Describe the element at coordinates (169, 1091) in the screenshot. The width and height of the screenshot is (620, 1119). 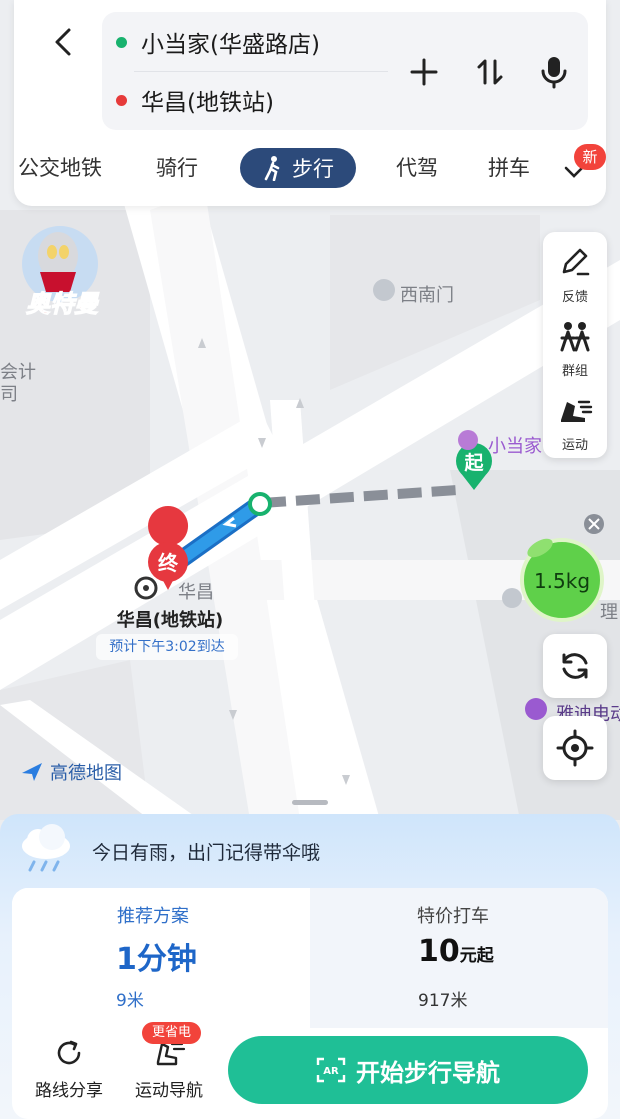
I see `sport-nav-label: 运动导航` at that location.